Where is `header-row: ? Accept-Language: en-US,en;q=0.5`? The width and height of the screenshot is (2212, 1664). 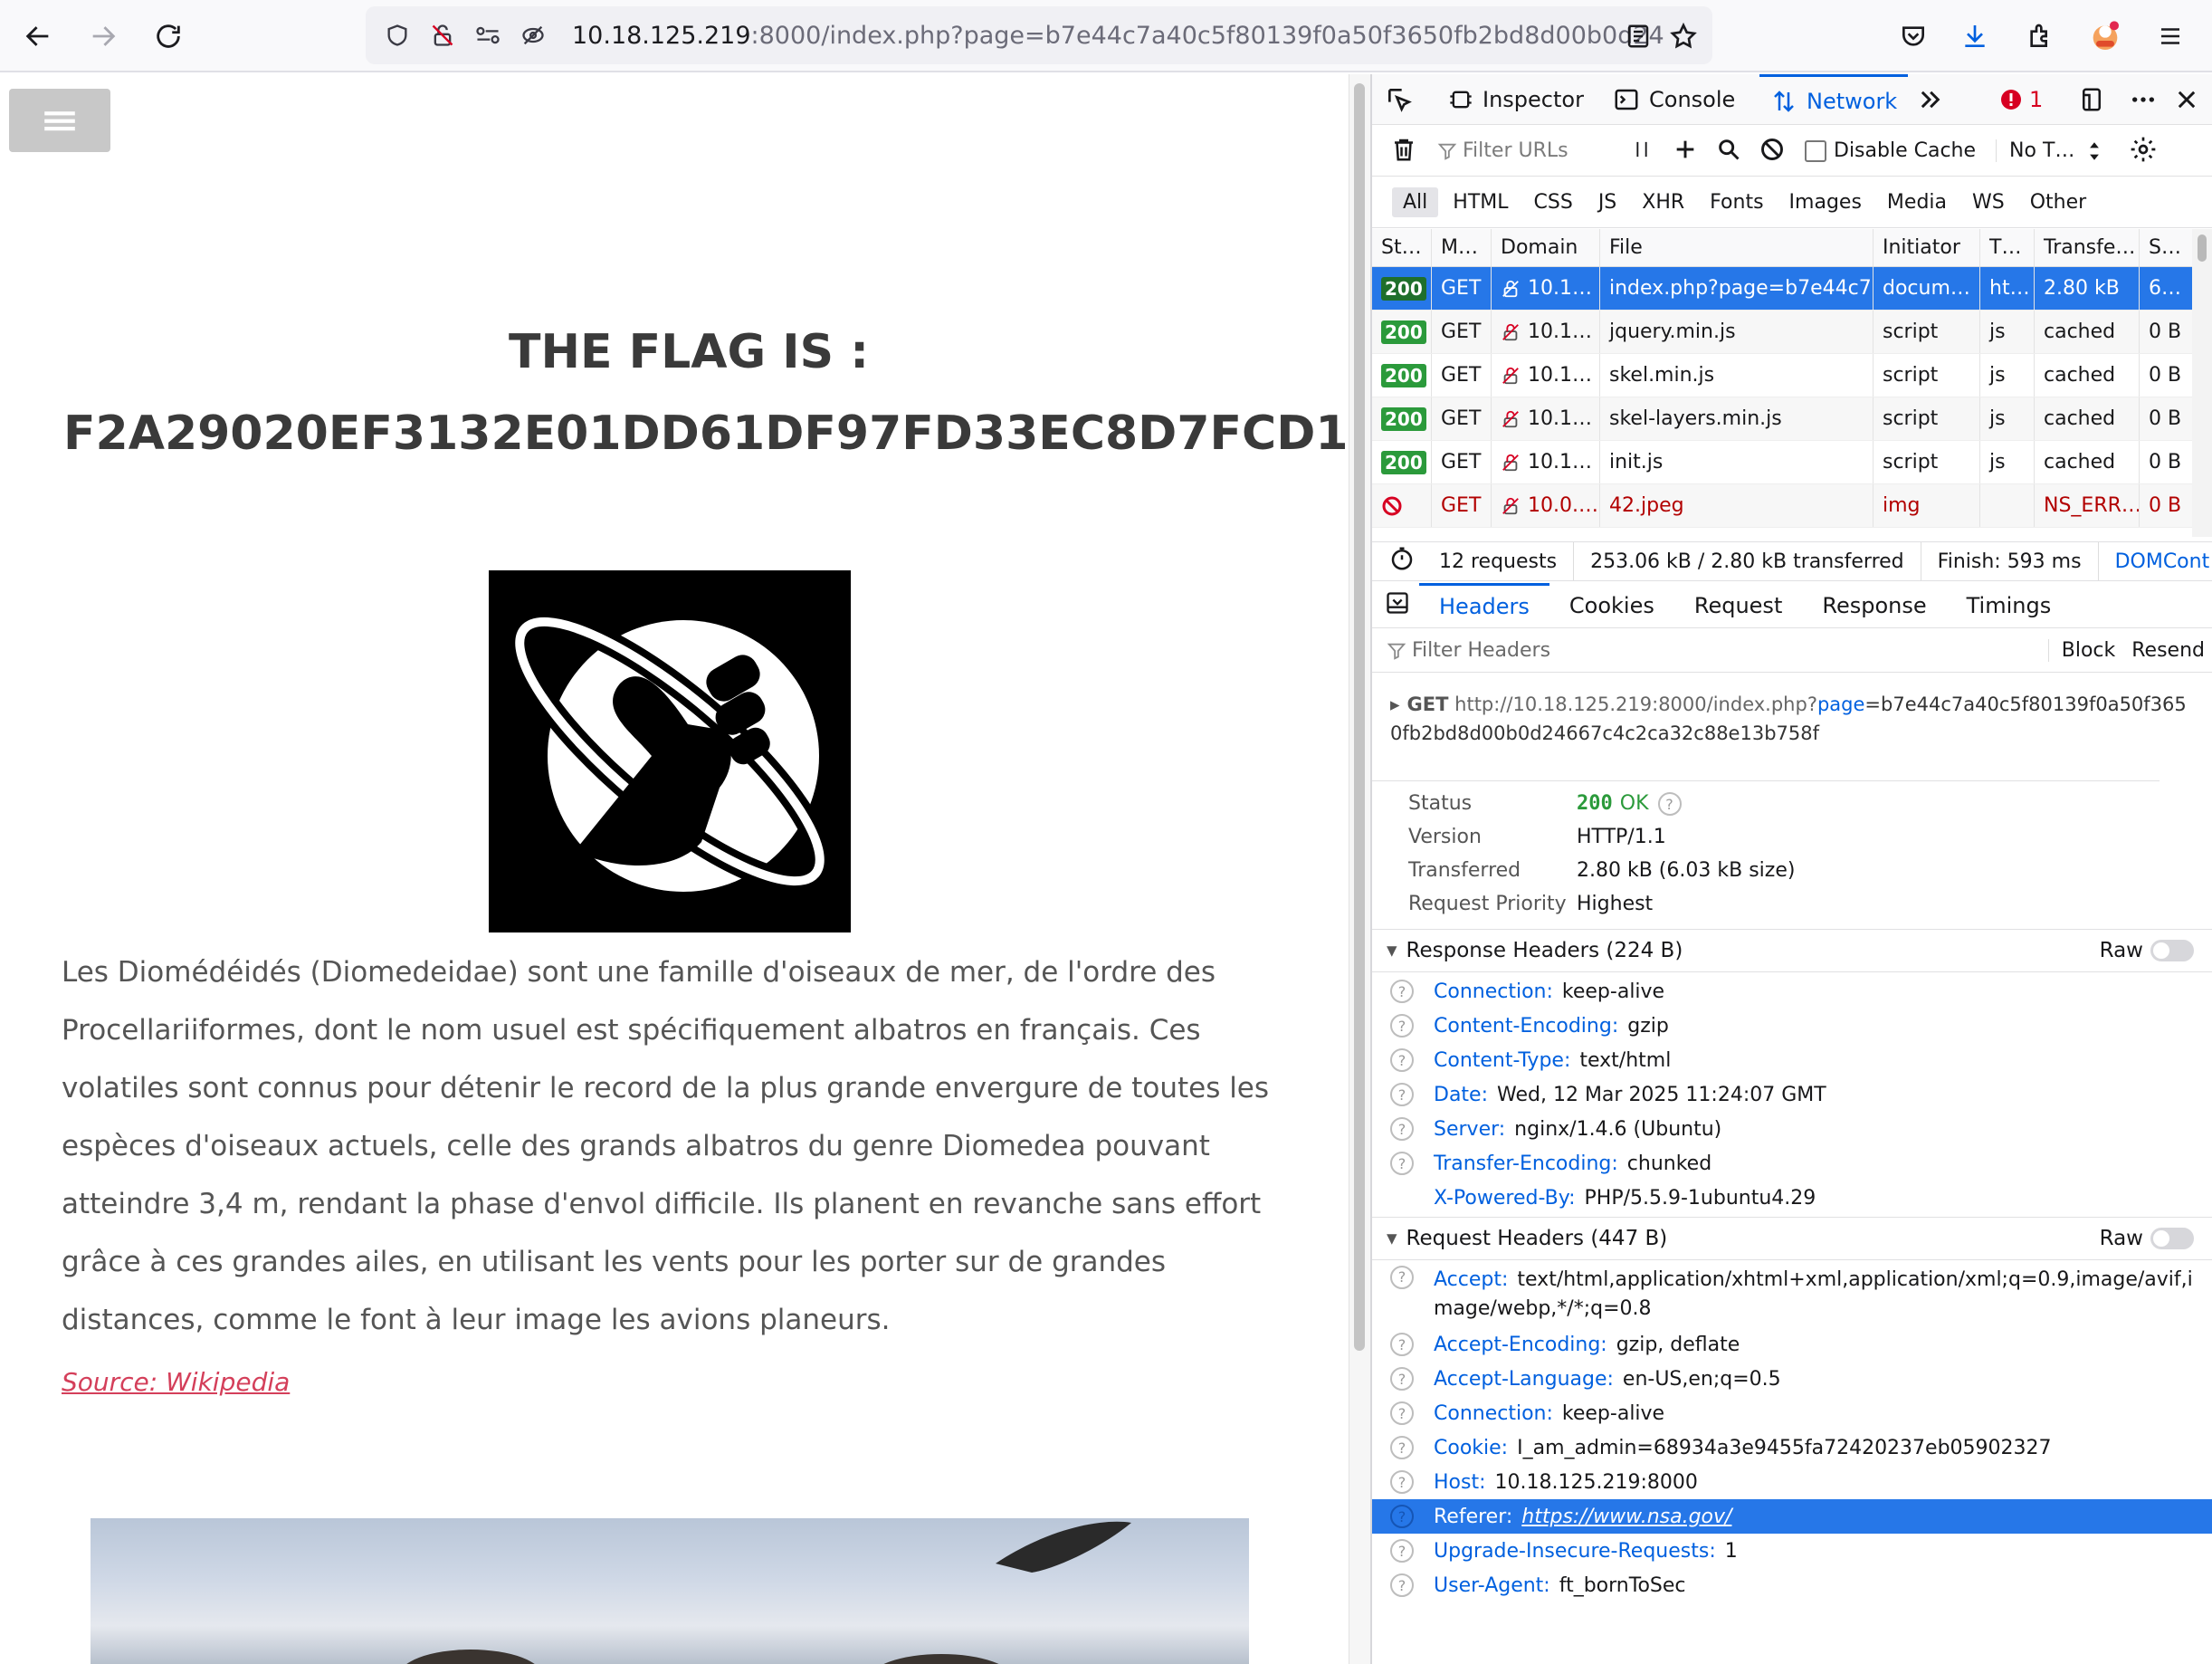 header-row: ? Accept-Language: en-US,en;q=0.5 is located at coordinates (1792, 1379).